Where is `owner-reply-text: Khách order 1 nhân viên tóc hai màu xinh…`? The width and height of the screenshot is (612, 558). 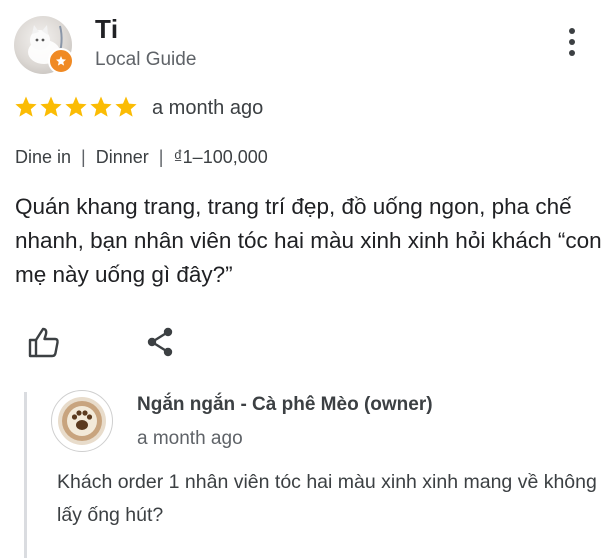 owner-reply-text: Khách order 1 nhân viên tóc hai màu xinh… is located at coordinates (327, 498).